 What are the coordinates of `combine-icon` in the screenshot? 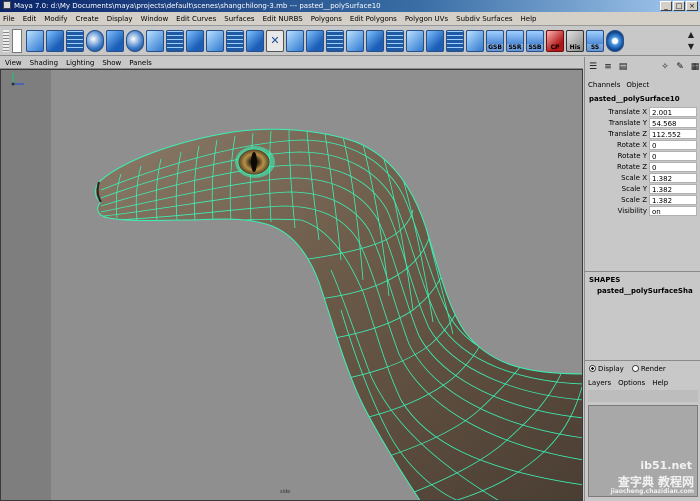 It's located at (115, 41).